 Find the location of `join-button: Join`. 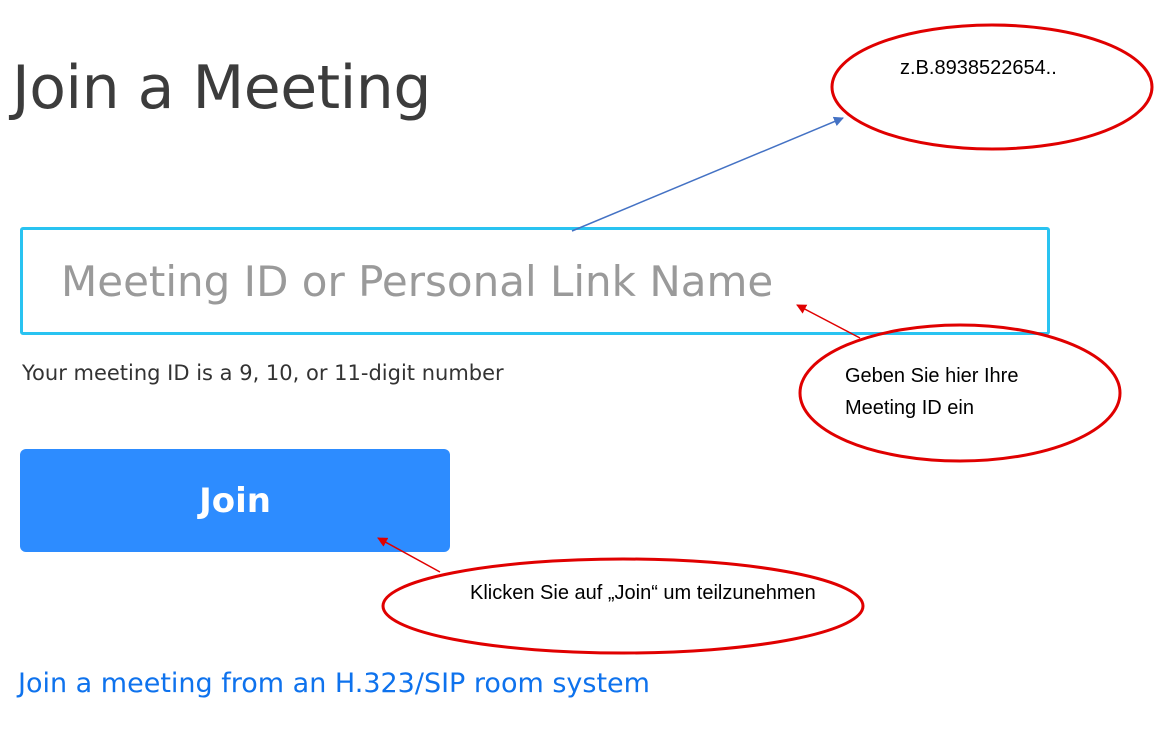

join-button: Join is located at coordinates (235, 500).